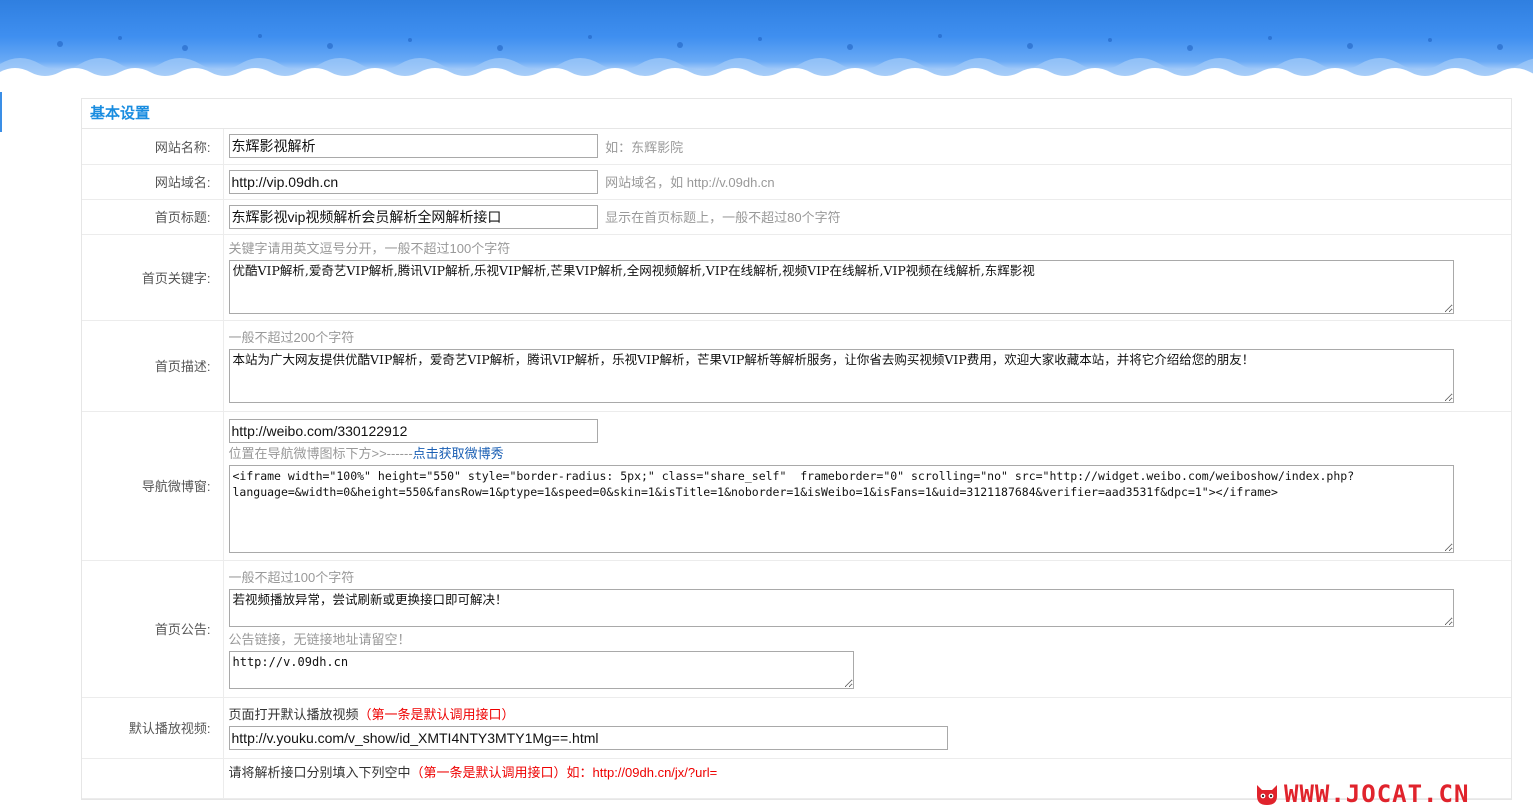 The image size is (1533, 810). I want to click on row-default-video: 默认播放视频: 页面打开默认播放视频（第一条是默认调用接口）, so click(797, 728).